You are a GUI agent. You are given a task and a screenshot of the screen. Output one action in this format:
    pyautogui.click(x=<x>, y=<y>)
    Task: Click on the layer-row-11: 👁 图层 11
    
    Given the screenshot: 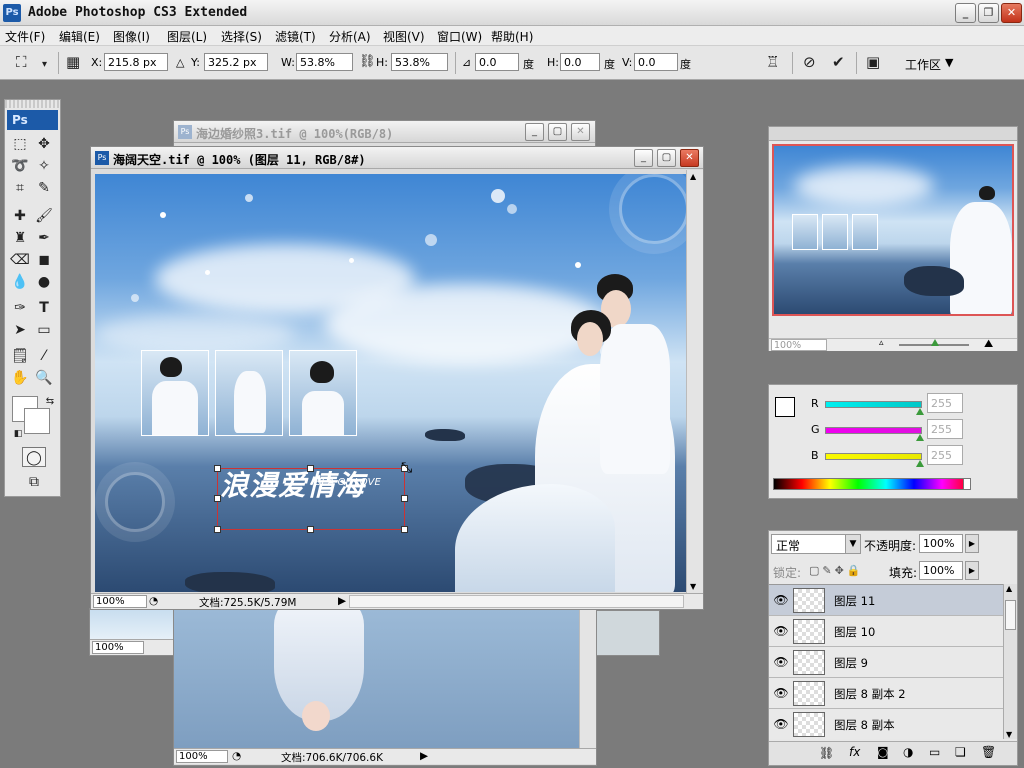 What is the action you would take?
    pyautogui.click(x=886, y=600)
    